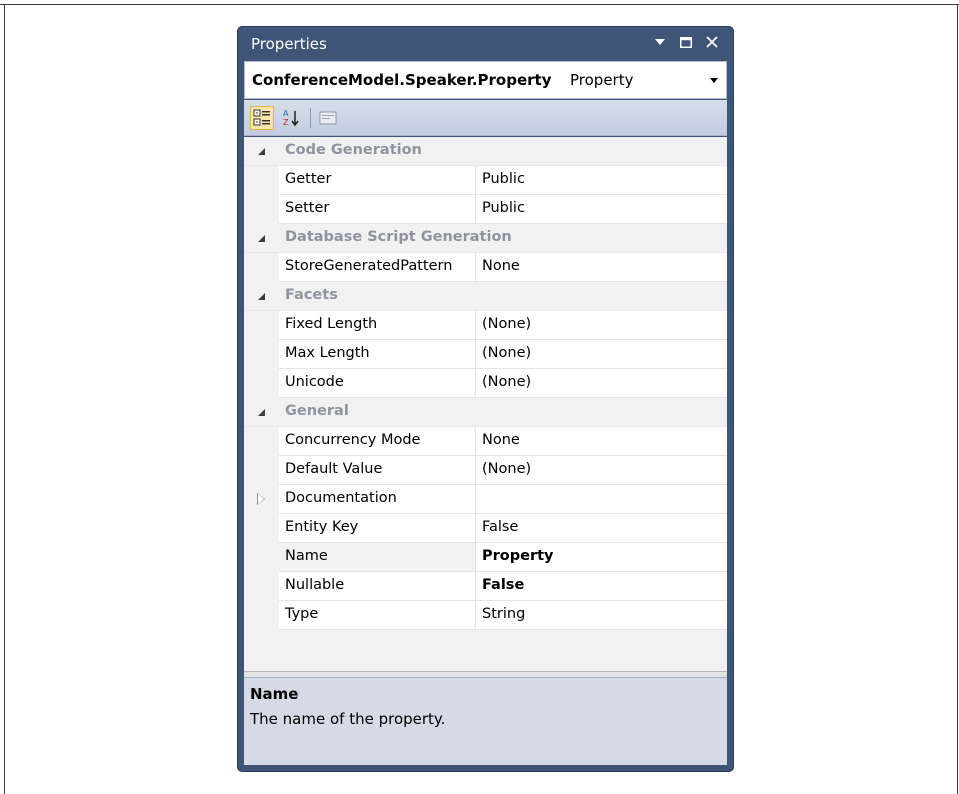 The width and height of the screenshot is (959, 794). Describe the element at coordinates (398, 237) in the screenshot. I see `category-label: Database Script Generation` at that location.